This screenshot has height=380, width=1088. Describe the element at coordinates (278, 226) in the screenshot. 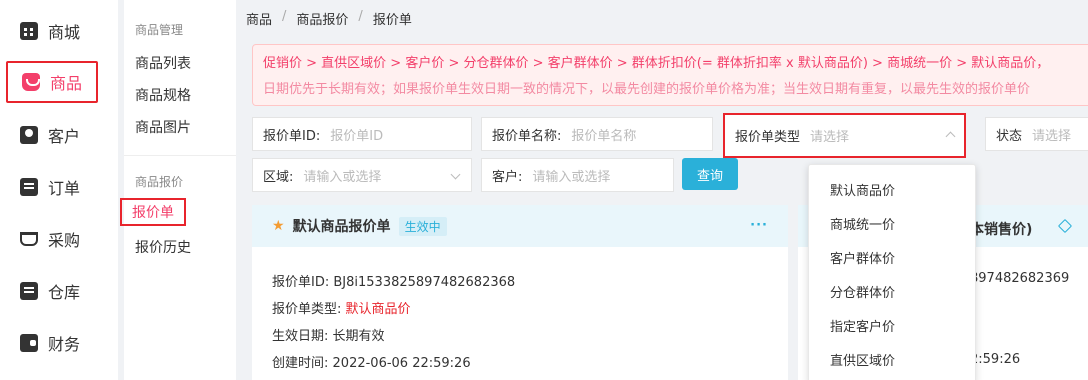

I see `star-icon: ★` at that location.